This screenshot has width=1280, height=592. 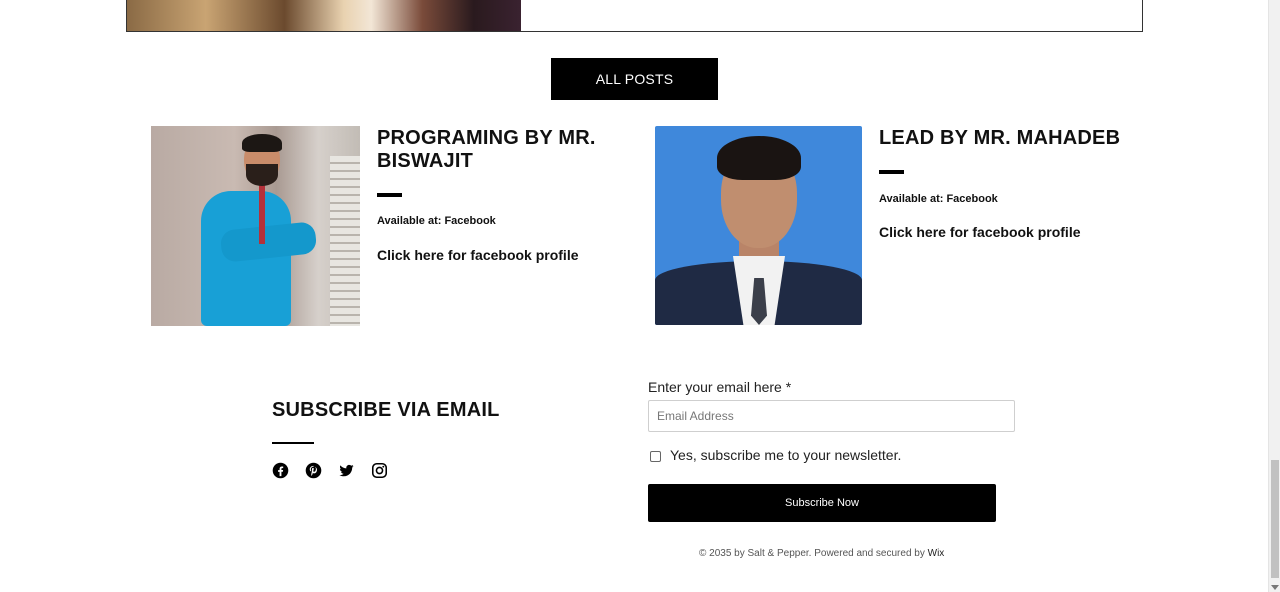 What do you see at coordinates (936, 553) in the screenshot?
I see `wix-link: Wix` at bounding box center [936, 553].